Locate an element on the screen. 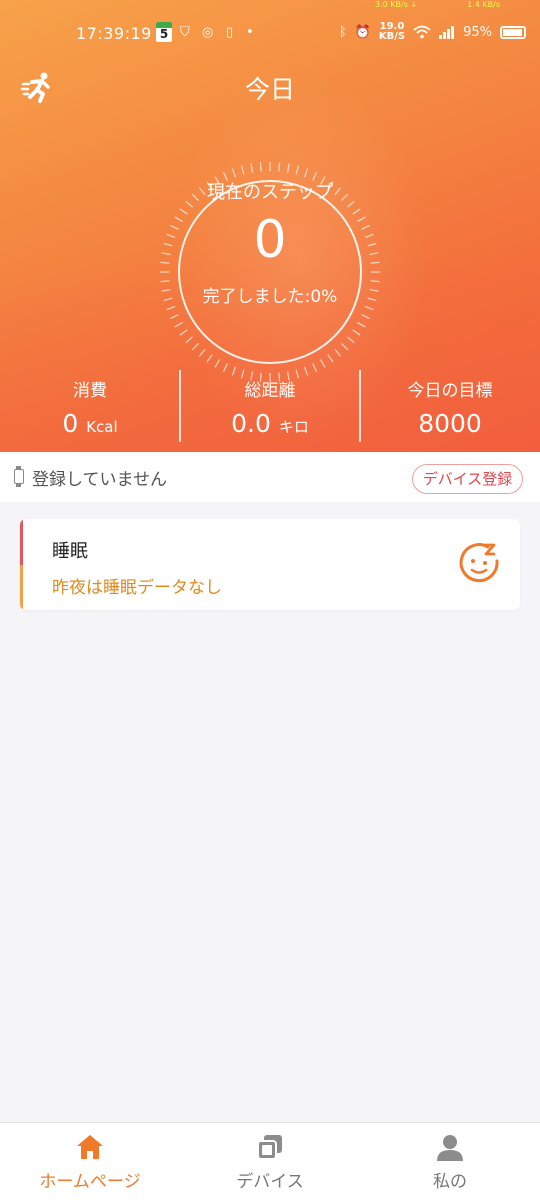 This screenshot has width=540, height=1200. status-top-strip-left: 3.0 KB/s ↓ is located at coordinates (396, 4).